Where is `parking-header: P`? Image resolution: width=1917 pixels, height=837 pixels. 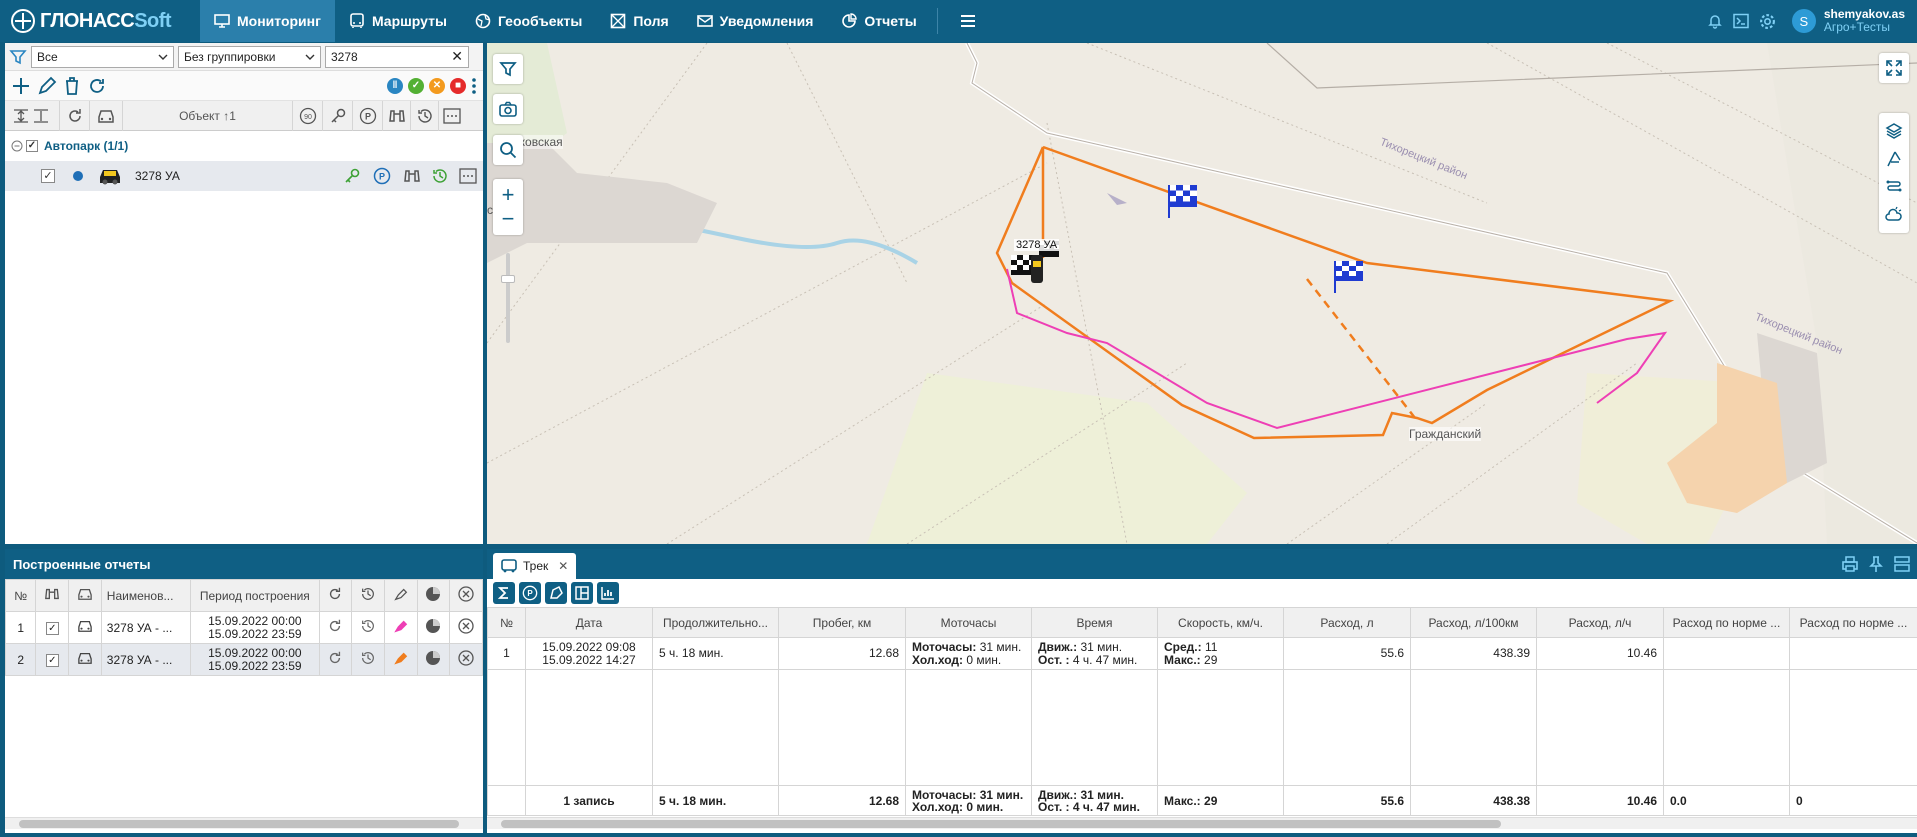 parking-header: P is located at coordinates (368, 115).